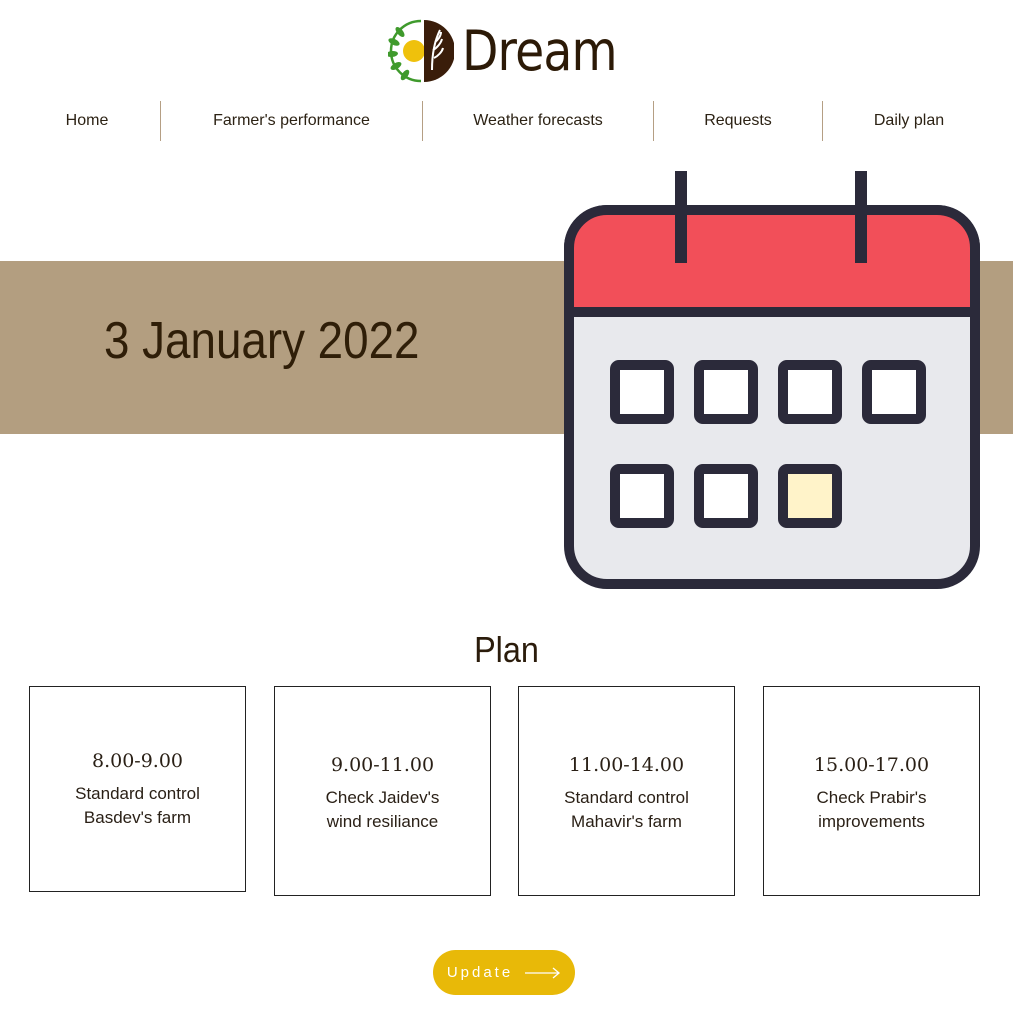 The width and height of the screenshot is (1013, 1032). Describe the element at coordinates (909, 121) in the screenshot. I see `nav-daily-plan: Daily plan` at that location.